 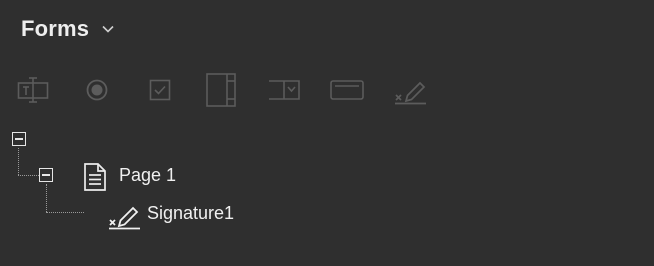 I want to click on text-field-tool-button, so click(x=33, y=90).